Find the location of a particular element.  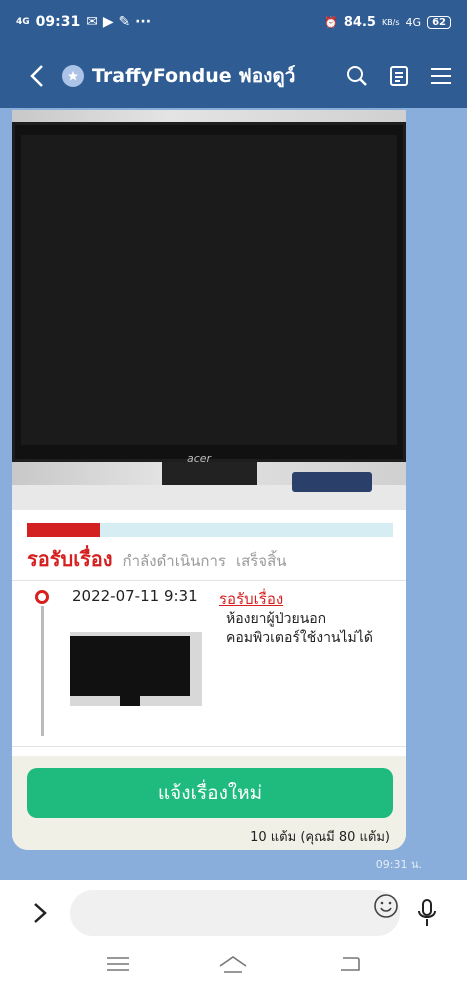

timeline-dot-icon is located at coordinates (42, 597).